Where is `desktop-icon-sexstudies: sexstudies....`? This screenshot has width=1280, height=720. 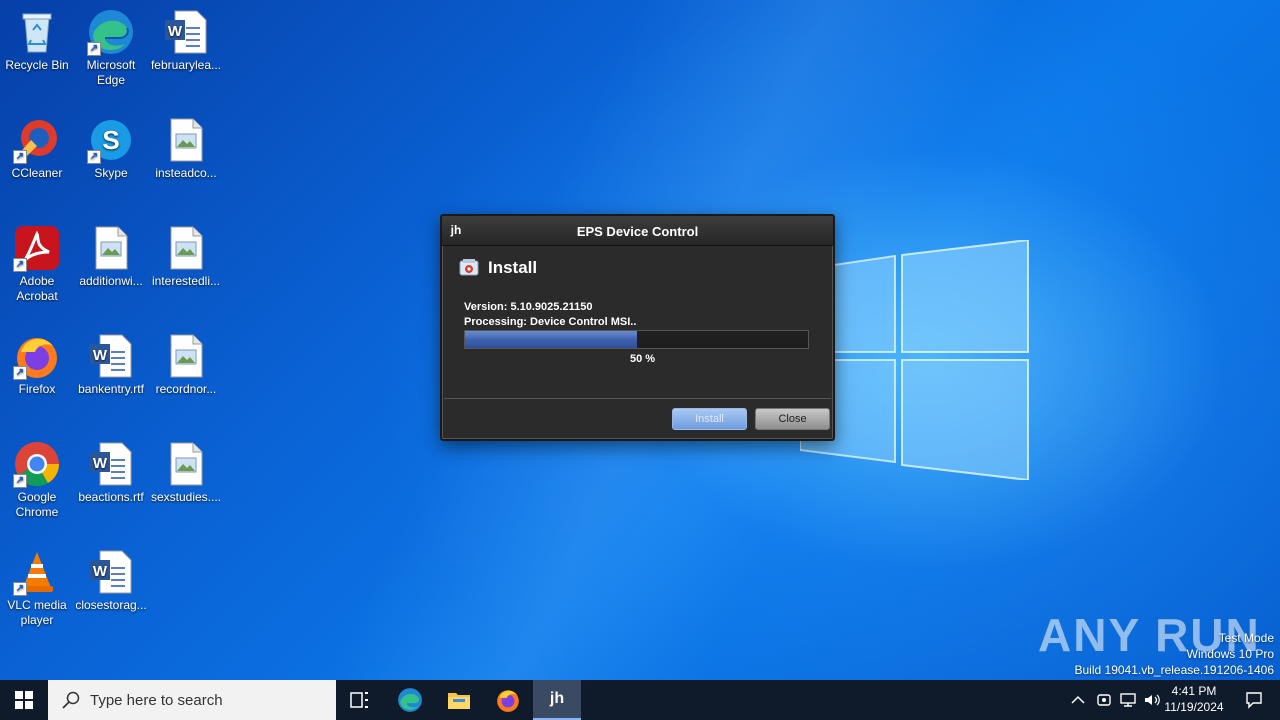
desktop-icon-sexstudies: sexstudies.... is located at coordinates (186, 472).